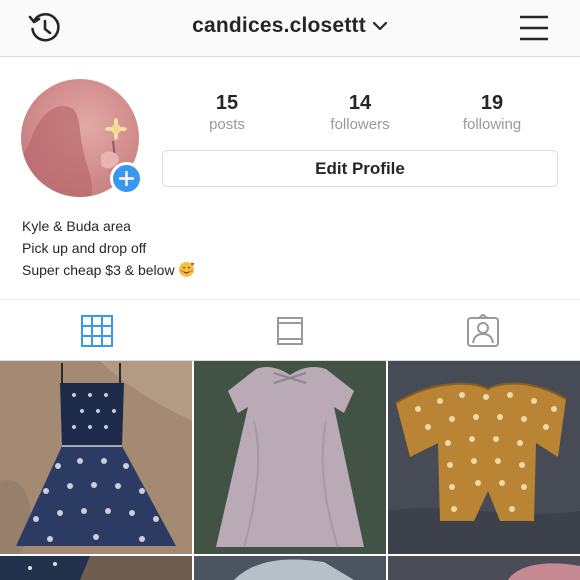 This screenshot has height=580, width=580. I want to click on bio-line-with-emoji: Super cheap $3 & below, so click(108, 270).